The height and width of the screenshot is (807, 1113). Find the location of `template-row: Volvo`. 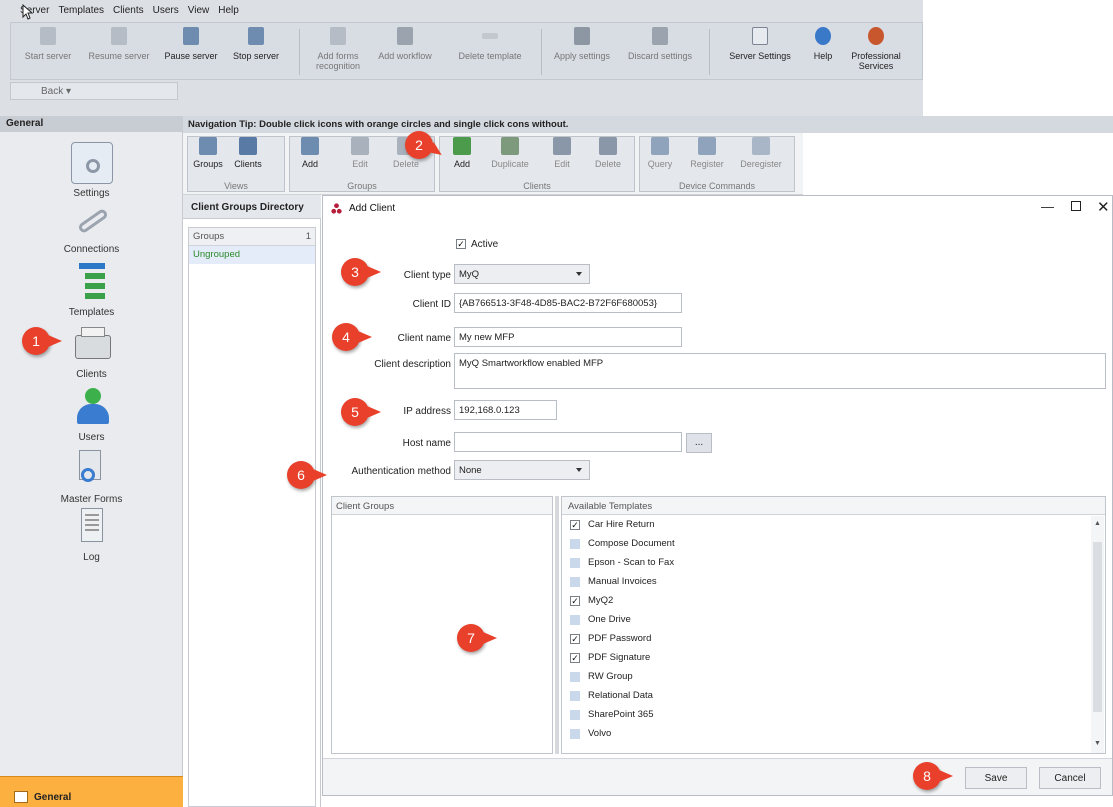

template-row: Volvo is located at coordinates (590, 737).